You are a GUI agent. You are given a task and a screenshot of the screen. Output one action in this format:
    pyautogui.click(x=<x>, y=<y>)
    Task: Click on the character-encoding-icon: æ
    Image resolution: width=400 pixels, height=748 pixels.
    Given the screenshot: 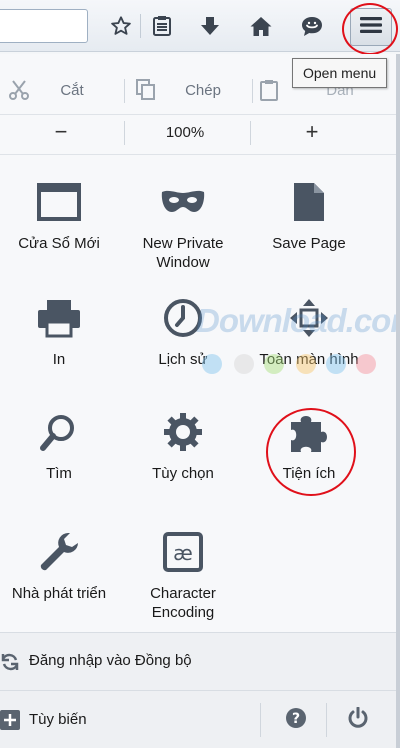 What is the action you would take?
    pyautogui.click(x=183, y=552)
    